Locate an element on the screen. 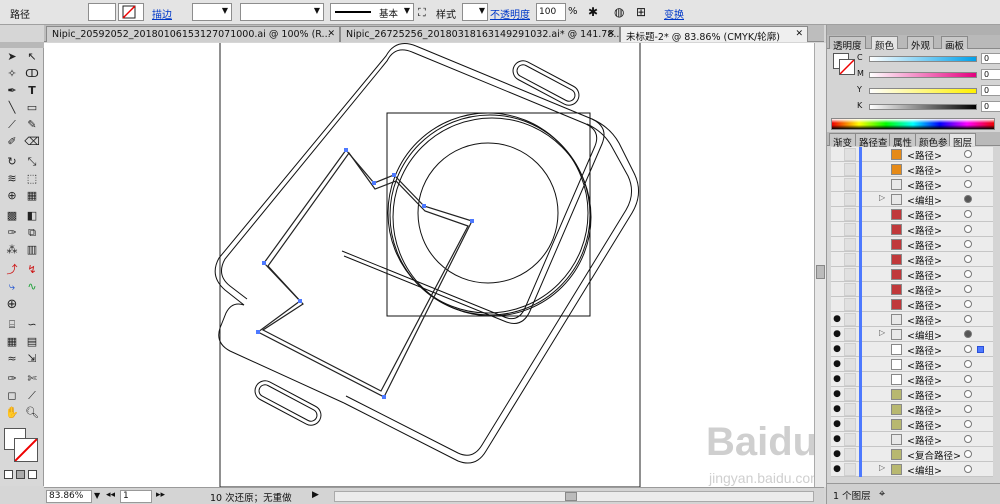  tab-color: 颜色 is located at coordinates (885, 44).